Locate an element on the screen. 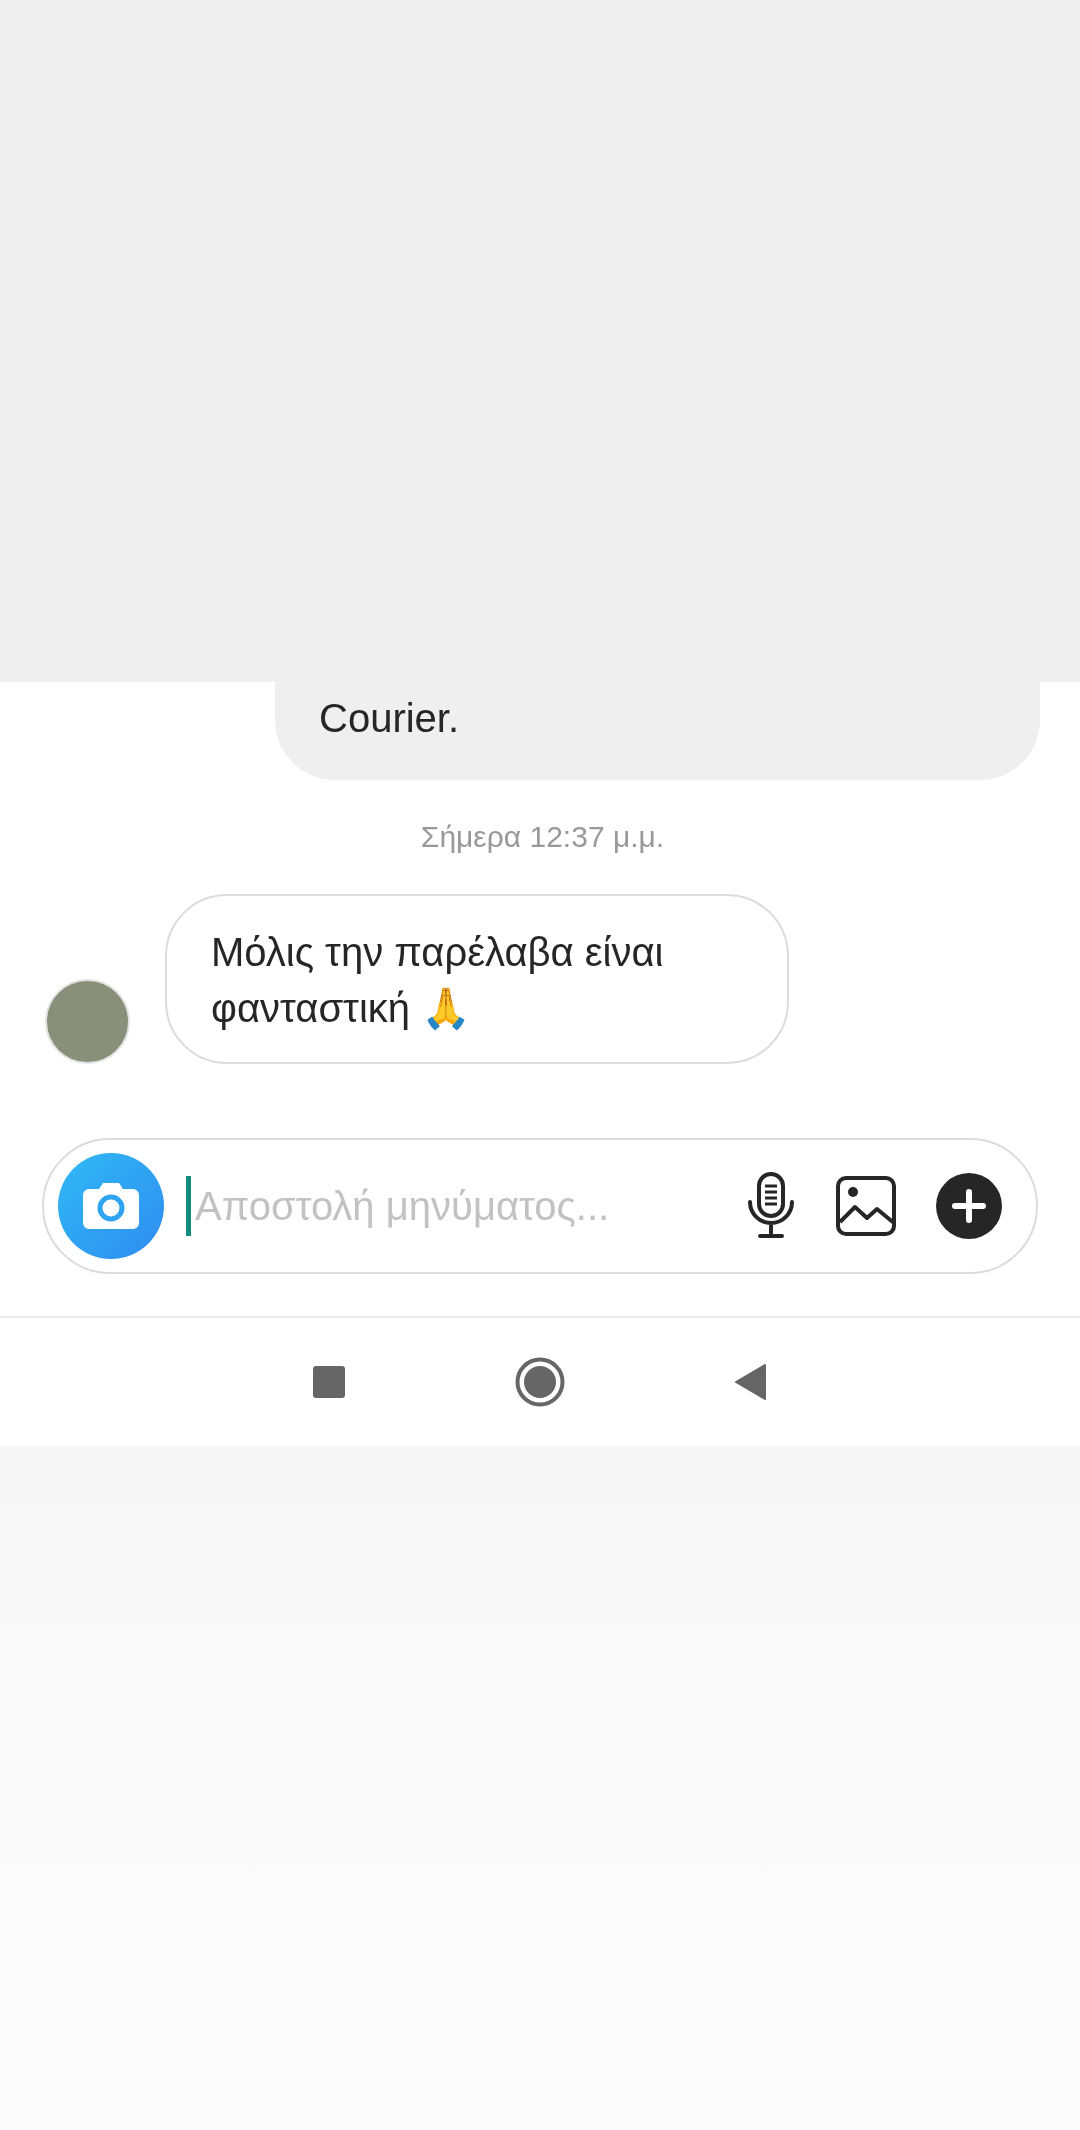 The image size is (1080, 2130). message-bubble: Courier. is located at coordinates (657, 731).